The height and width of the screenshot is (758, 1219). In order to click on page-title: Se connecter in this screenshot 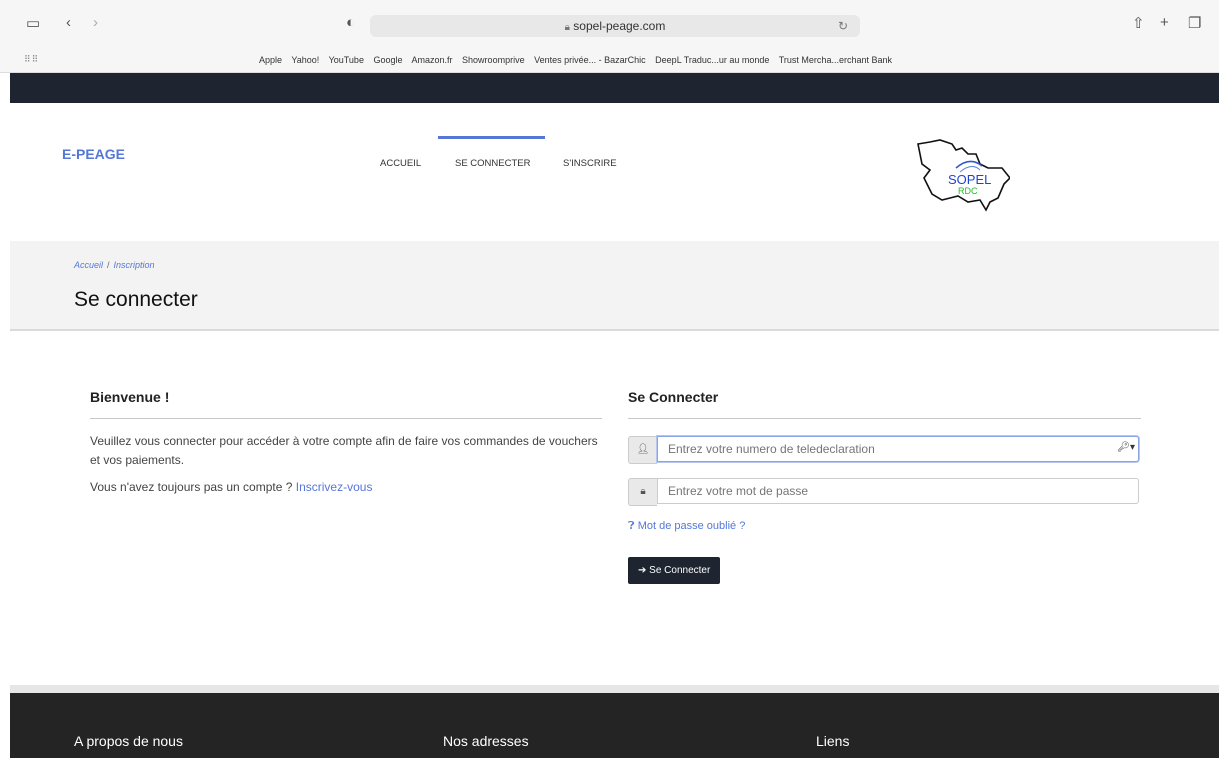, I will do `click(136, 299)`.